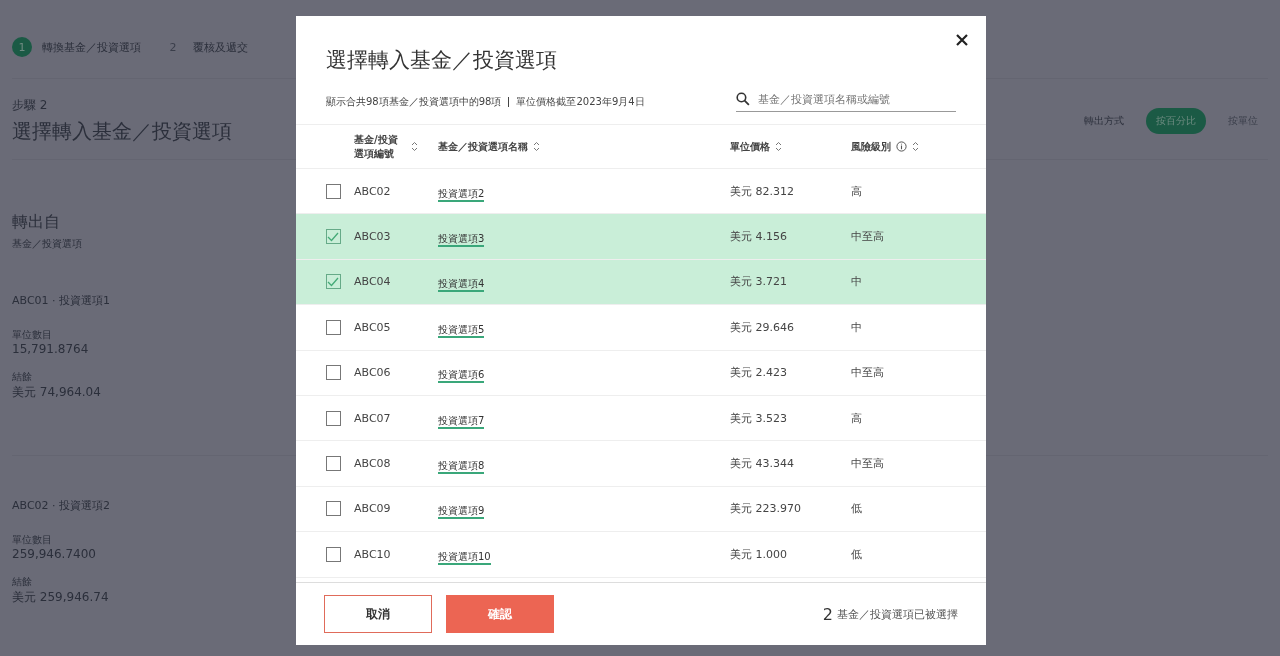  Describe the element at coordinates (762, 464) in the screenshot. I see `table-cell-text: 美元 43.344` at that location.